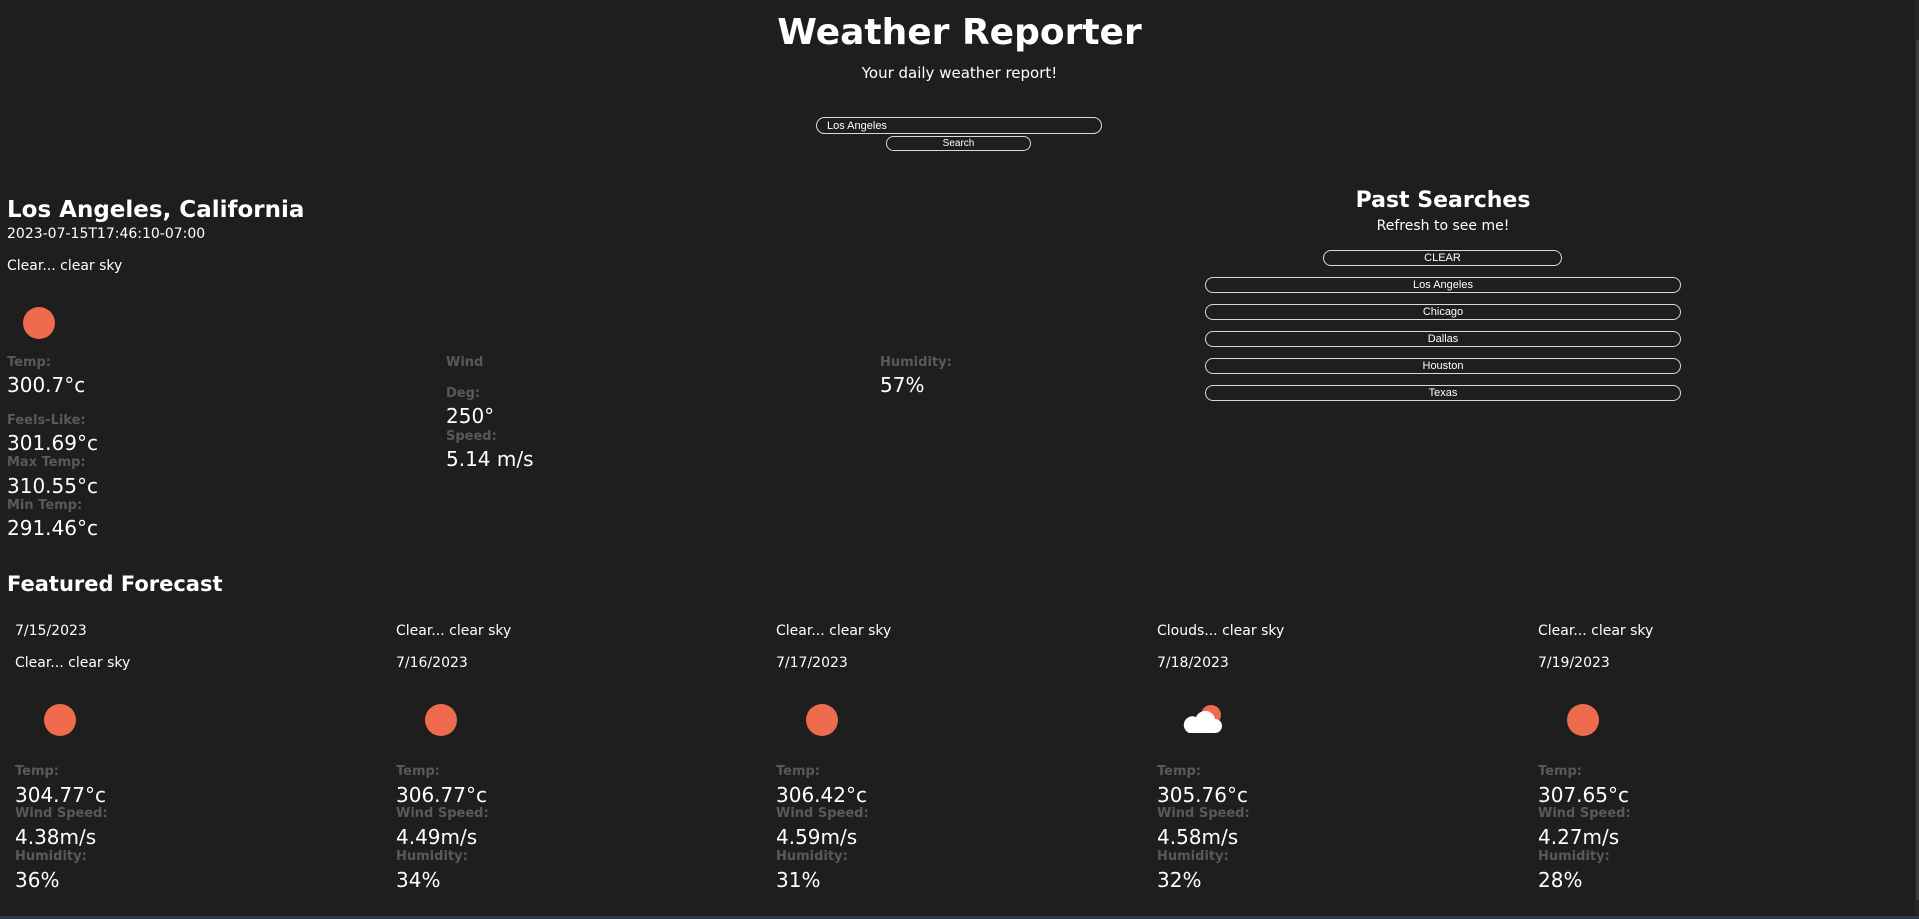 The image size is (1919, 919). I want to click on page-title: Weather Reporter, so click(959, 32).